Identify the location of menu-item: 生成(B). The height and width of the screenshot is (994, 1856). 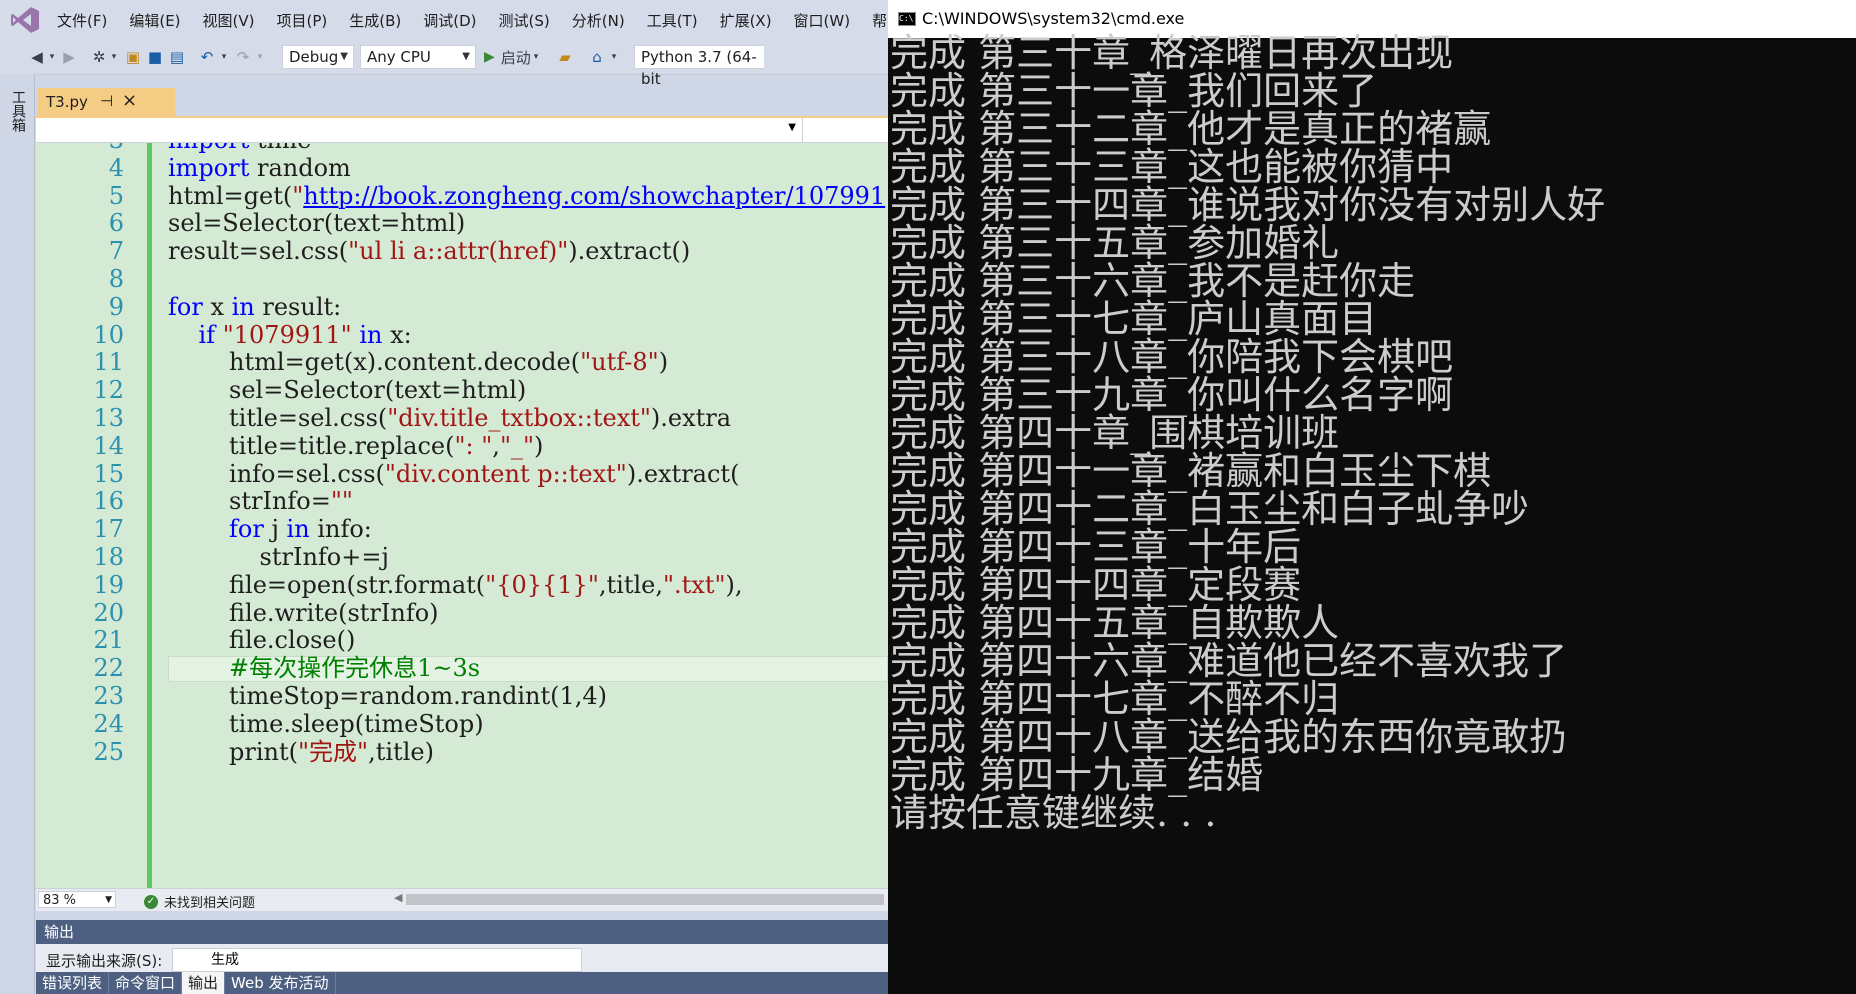
(375, 20).